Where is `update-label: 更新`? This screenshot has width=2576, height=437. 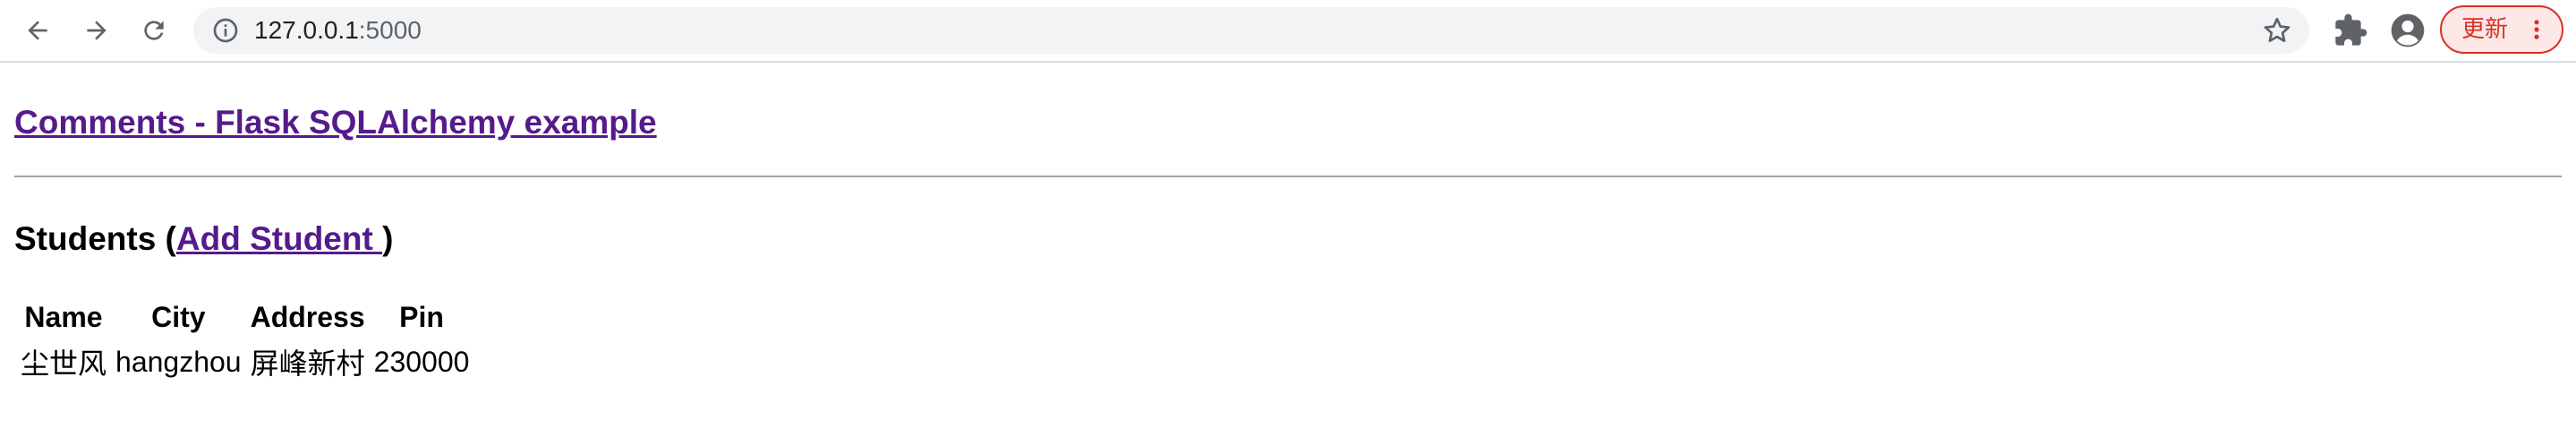 update-label: 更新 is located at coordinates (2485, 29).